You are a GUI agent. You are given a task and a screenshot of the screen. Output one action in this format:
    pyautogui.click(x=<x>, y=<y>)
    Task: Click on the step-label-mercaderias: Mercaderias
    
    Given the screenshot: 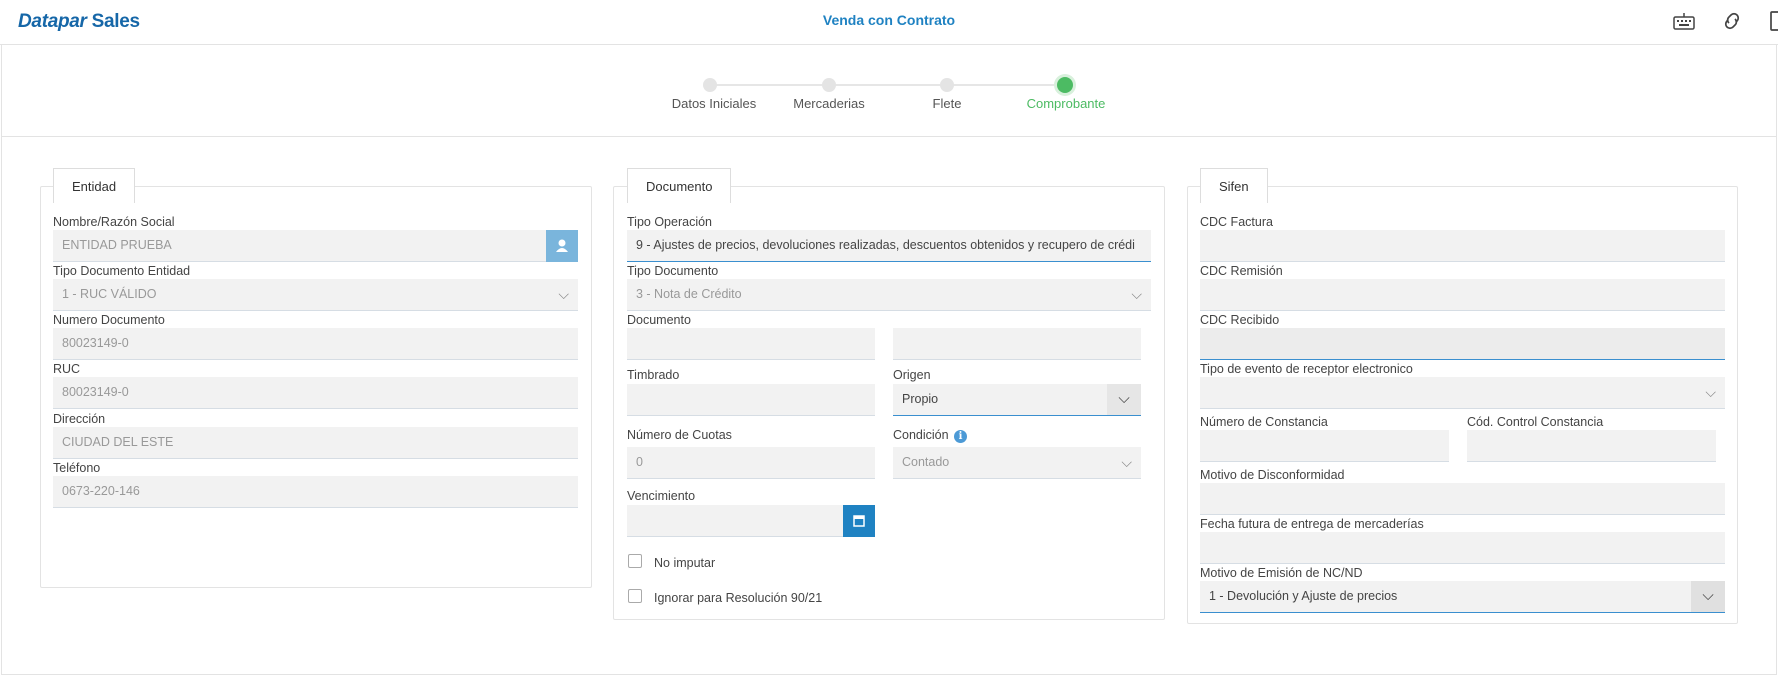 What is the action you would take?
    pyautogui.click(x=829, y=103)
    